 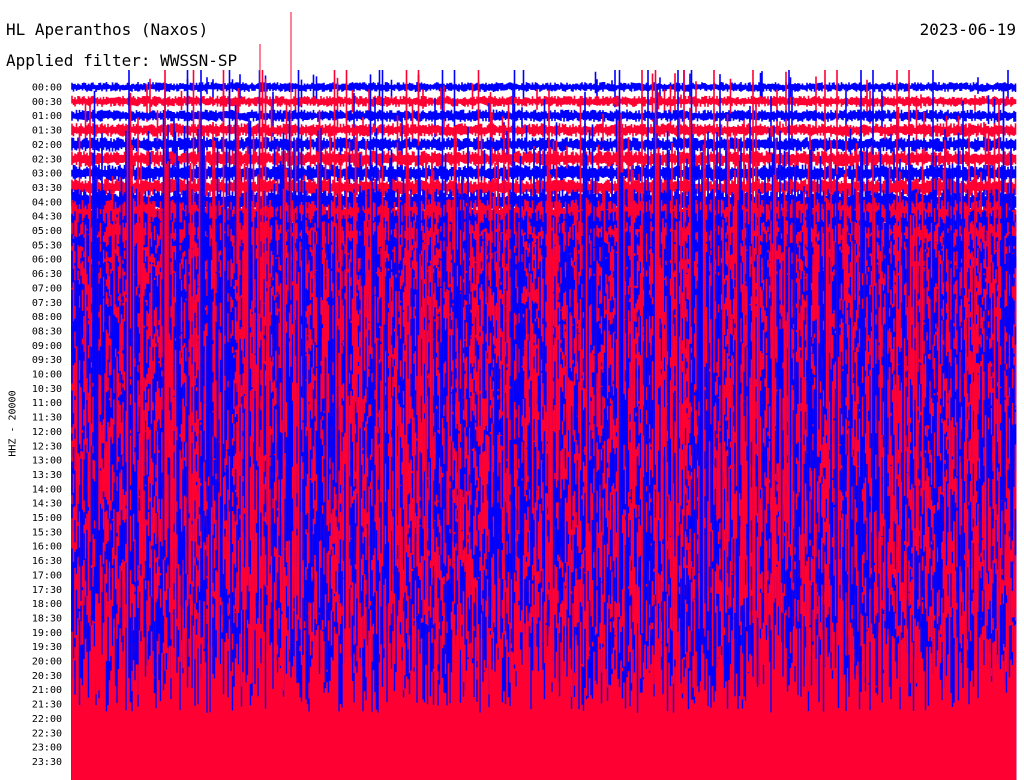 I want to click on tick-label-0400: 04:00, so click(x=47, y=202).